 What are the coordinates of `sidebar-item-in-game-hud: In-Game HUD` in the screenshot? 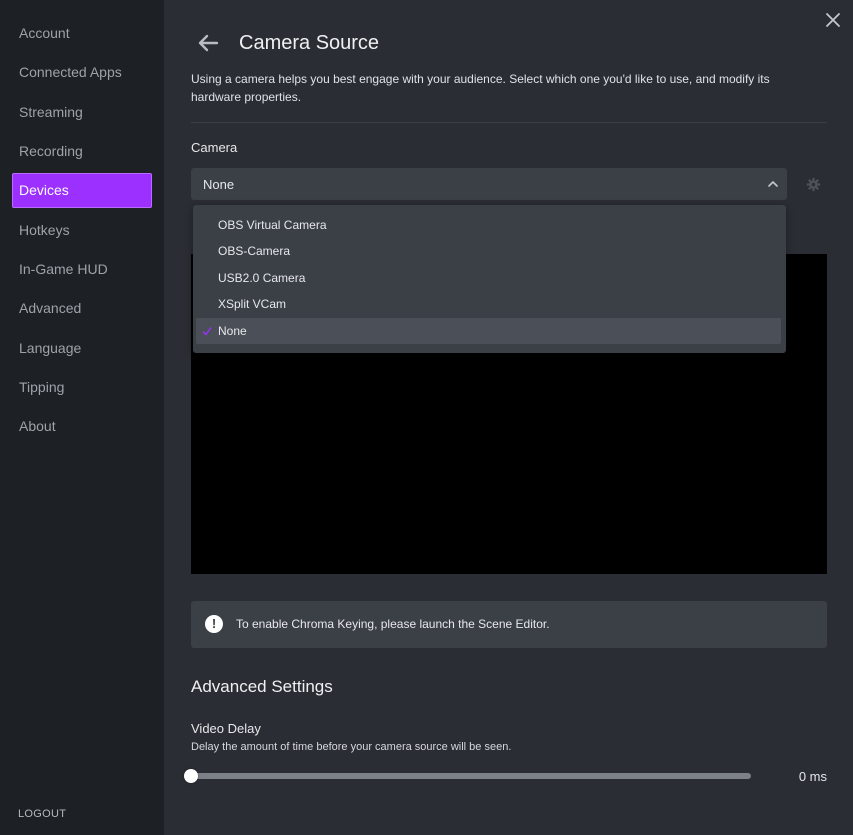 It's located at (82, 269).